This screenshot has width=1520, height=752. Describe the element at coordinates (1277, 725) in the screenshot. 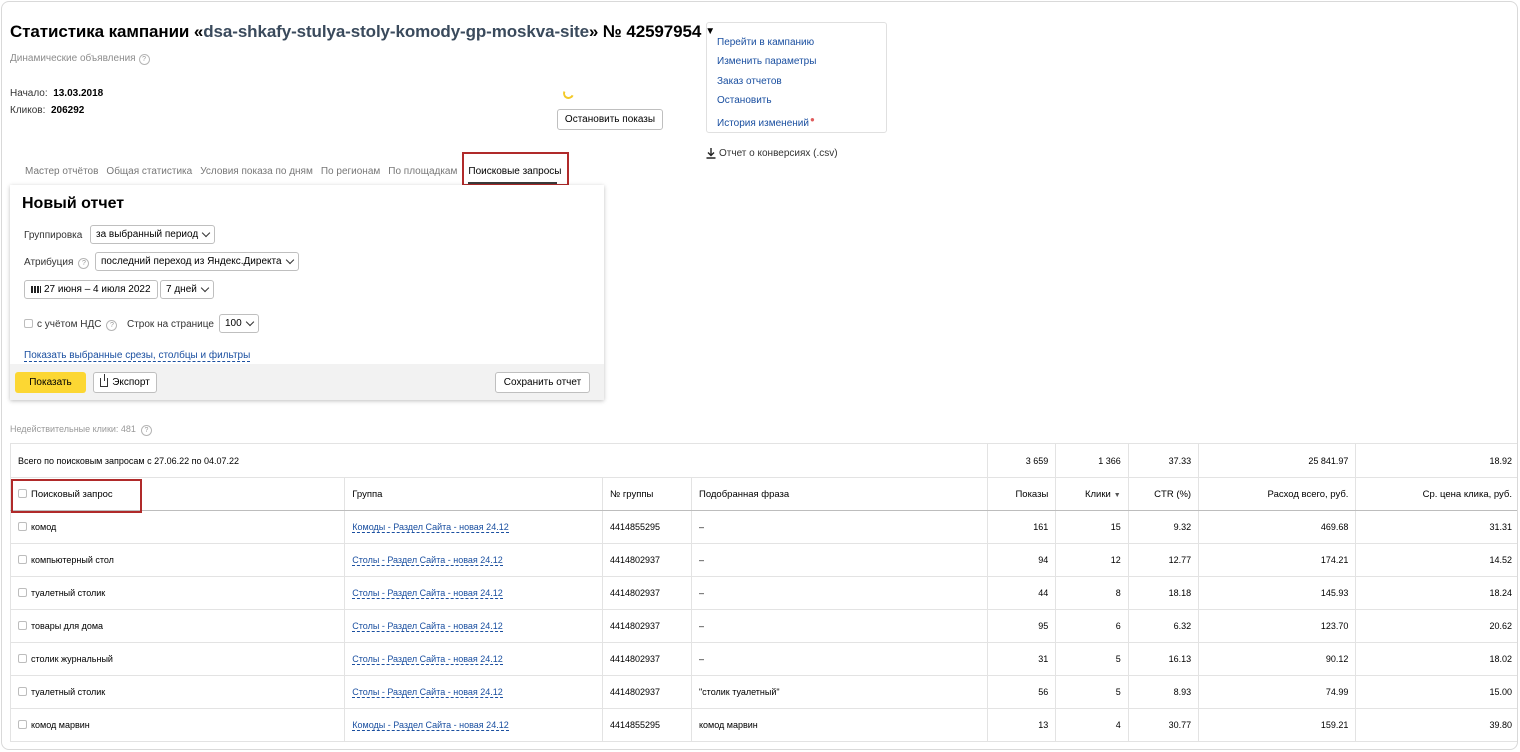

I see `cost-cell: 159.21` at that location.